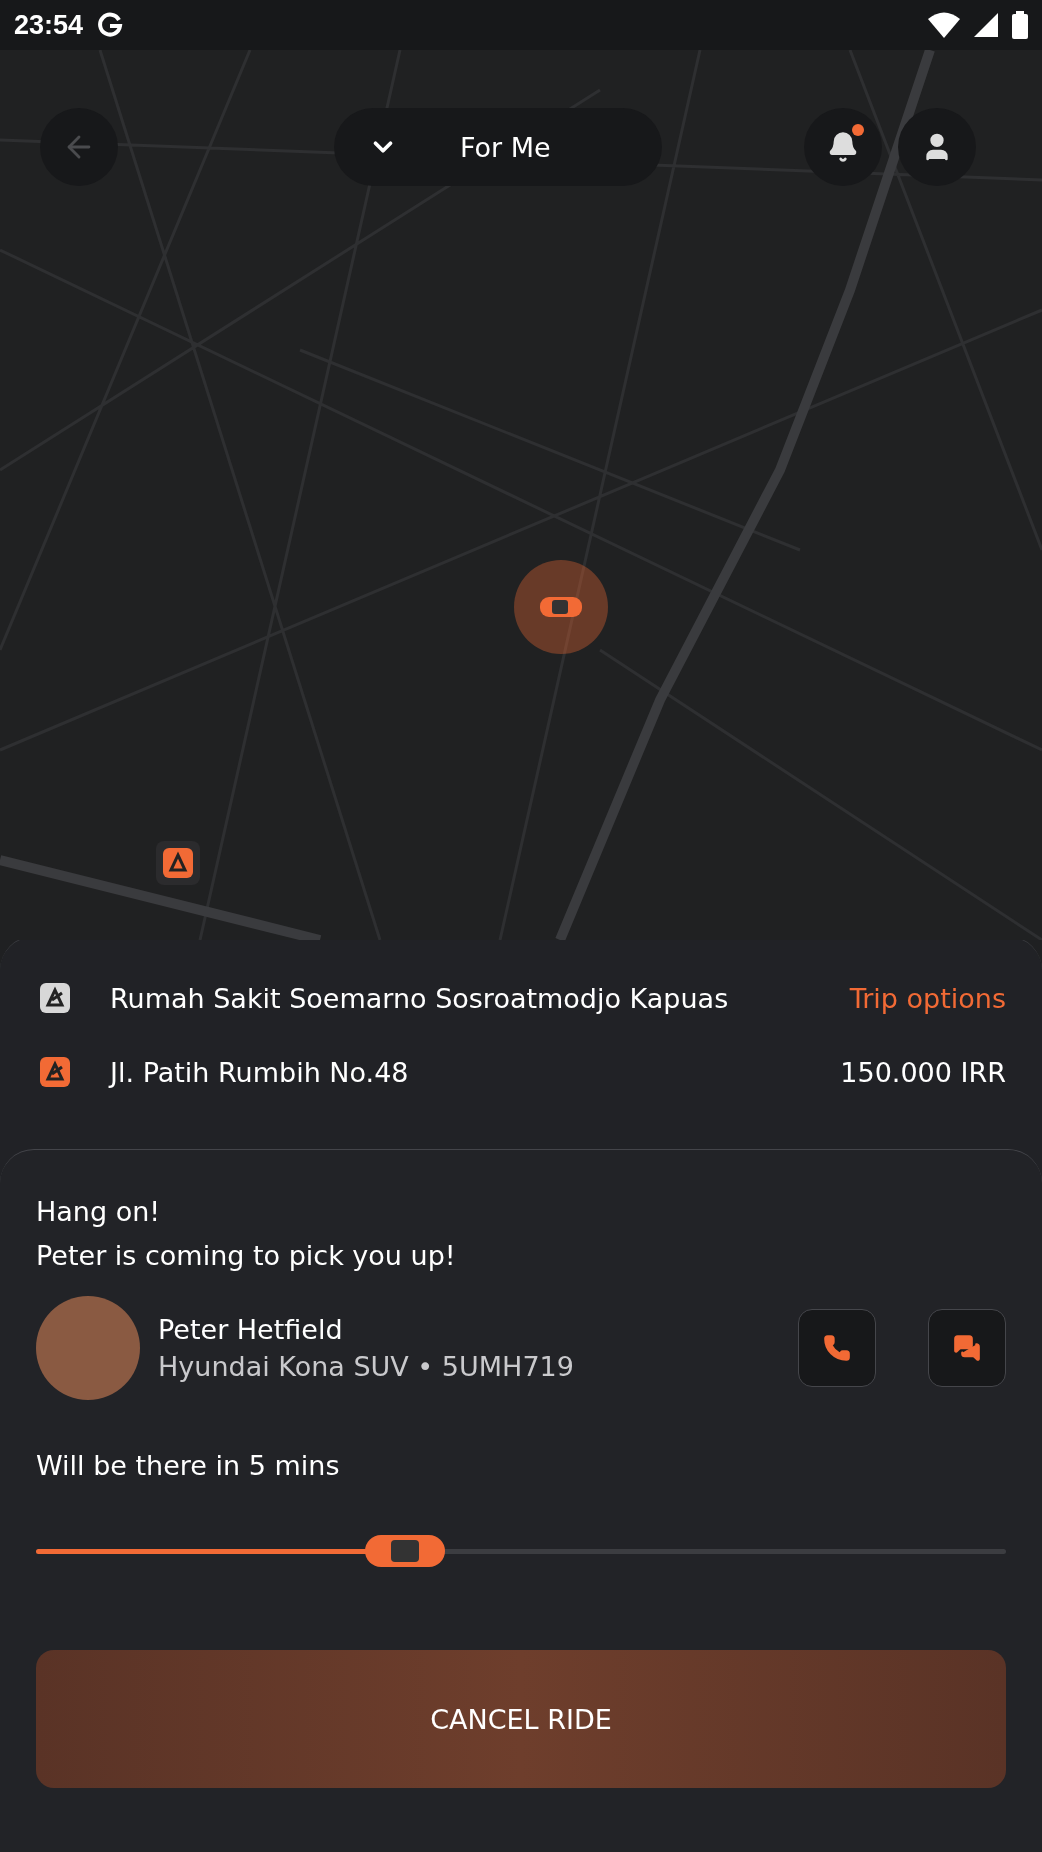 The height and width of the screenshot is (1852, 1042). What do you see at coordinates (923, 1072) in the screenshot?
I see `trip-price: 150.000 IRR` at bounding box center [923, 1072].